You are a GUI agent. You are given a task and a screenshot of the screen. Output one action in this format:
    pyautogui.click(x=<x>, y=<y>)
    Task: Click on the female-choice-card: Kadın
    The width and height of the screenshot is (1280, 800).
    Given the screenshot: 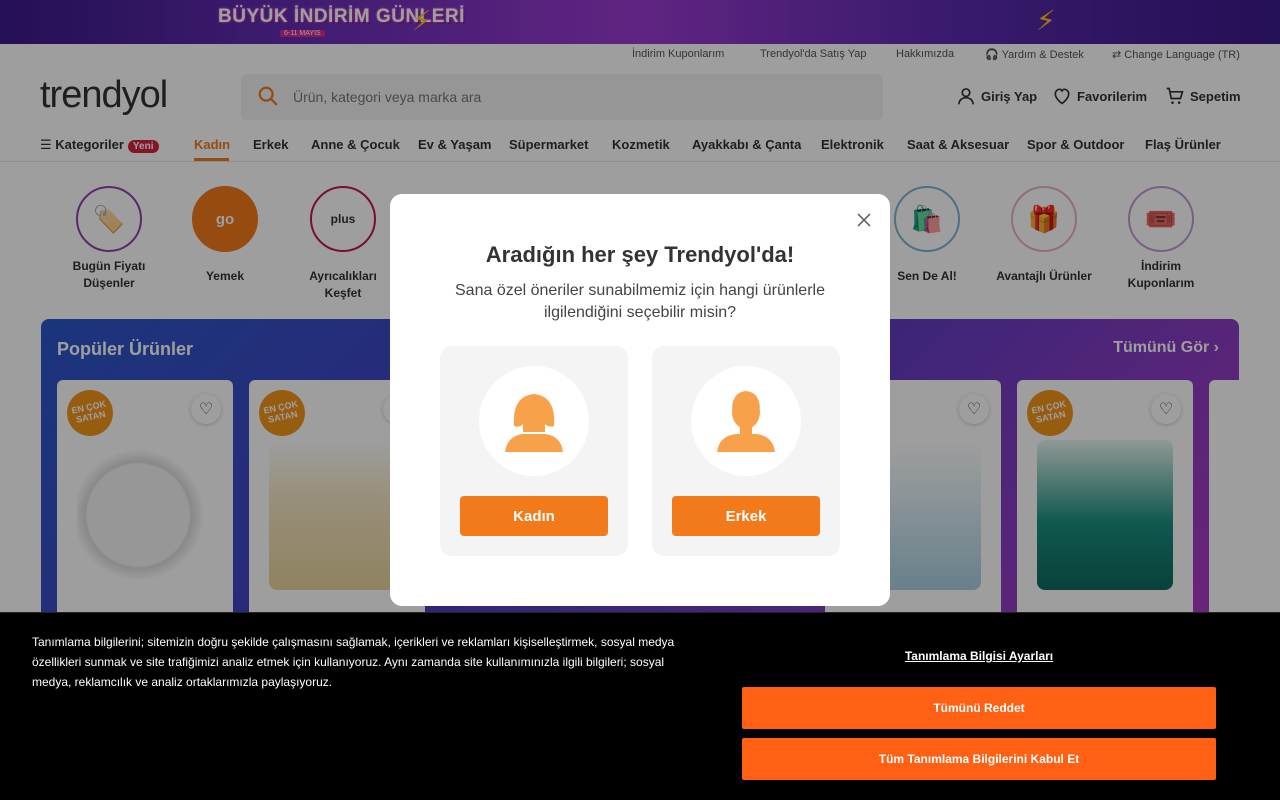 What is the action you would take?
    pyautogui.click(x=534, y=451)
    